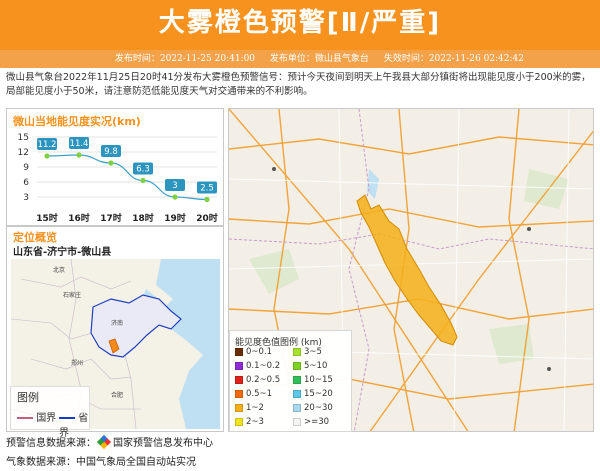 Image resolution: width=600 pixels, height=471 pixels. I want to click on visibility-legend-item: 2~3, so click(249, 422).